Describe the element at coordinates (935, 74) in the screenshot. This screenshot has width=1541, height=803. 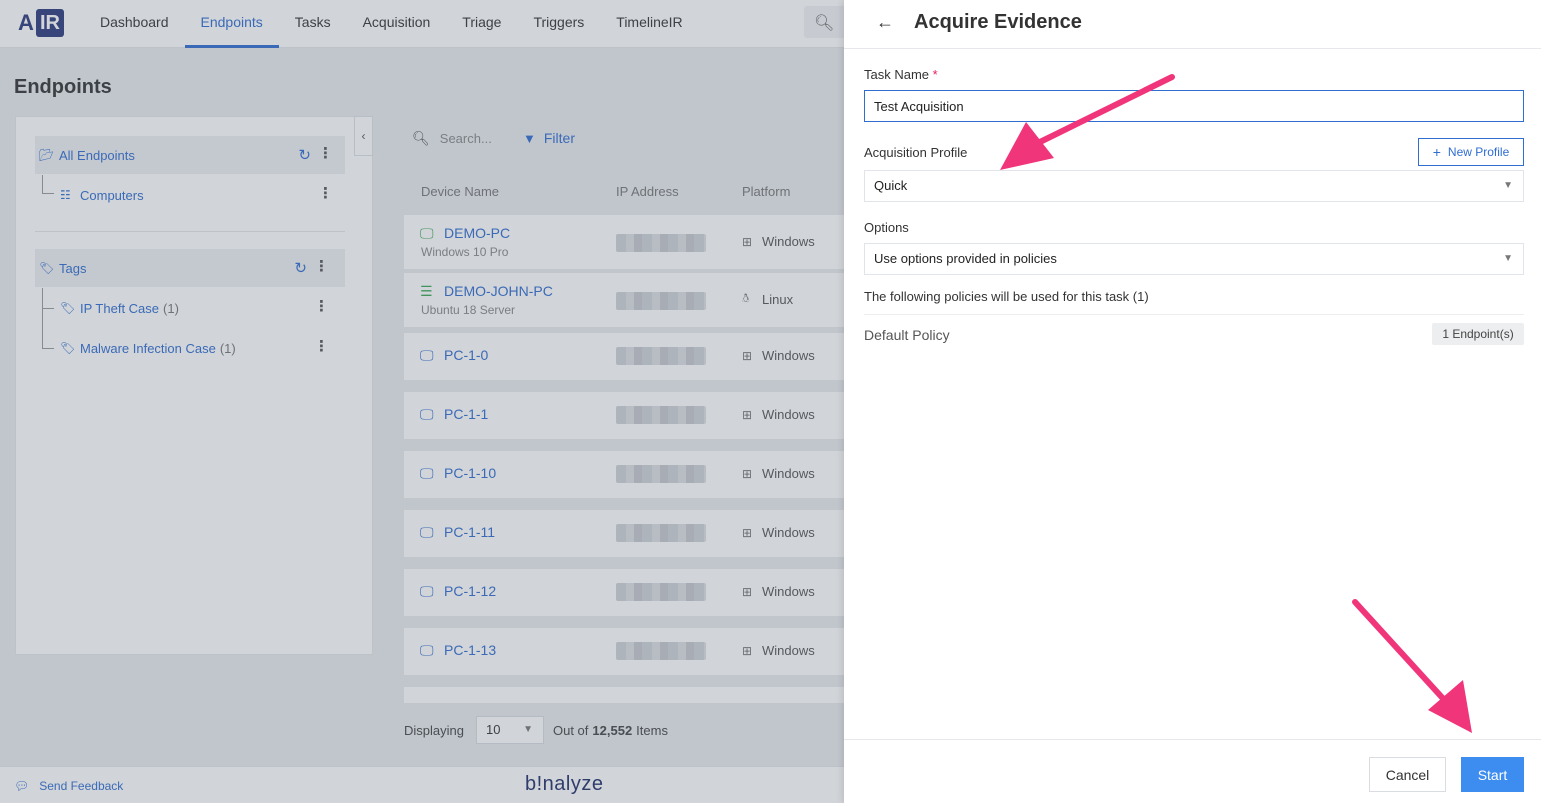
I see `required-mark: *` at that location.